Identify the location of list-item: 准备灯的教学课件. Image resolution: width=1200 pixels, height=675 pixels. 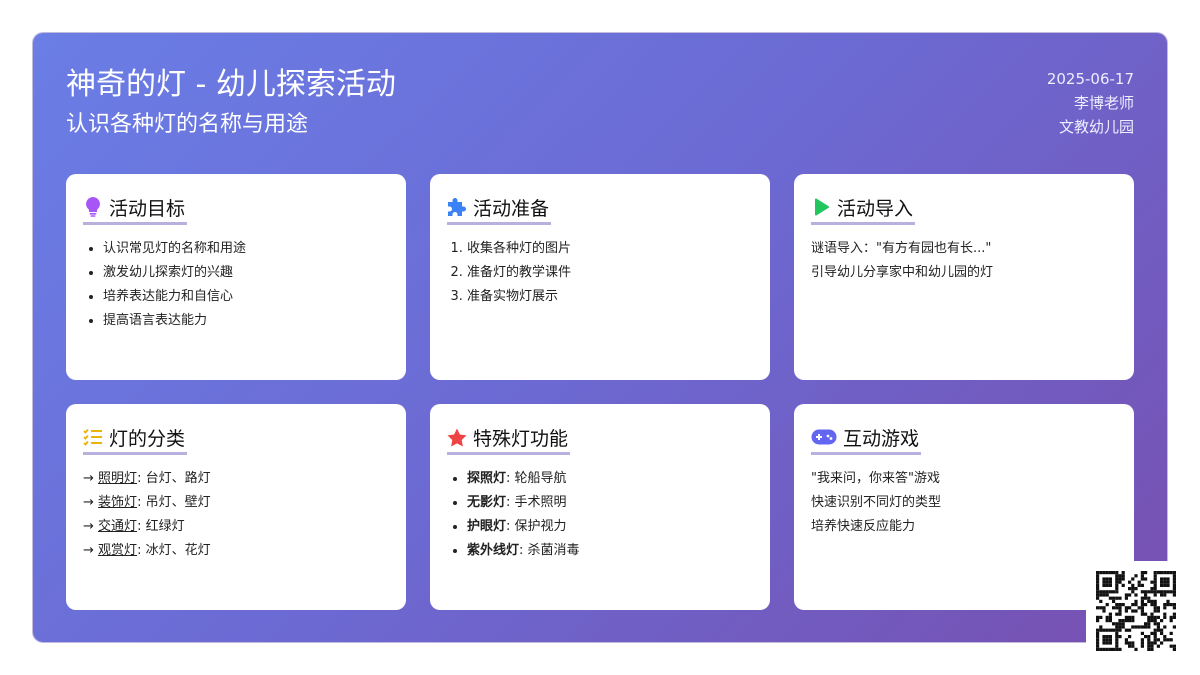
(610, 273).